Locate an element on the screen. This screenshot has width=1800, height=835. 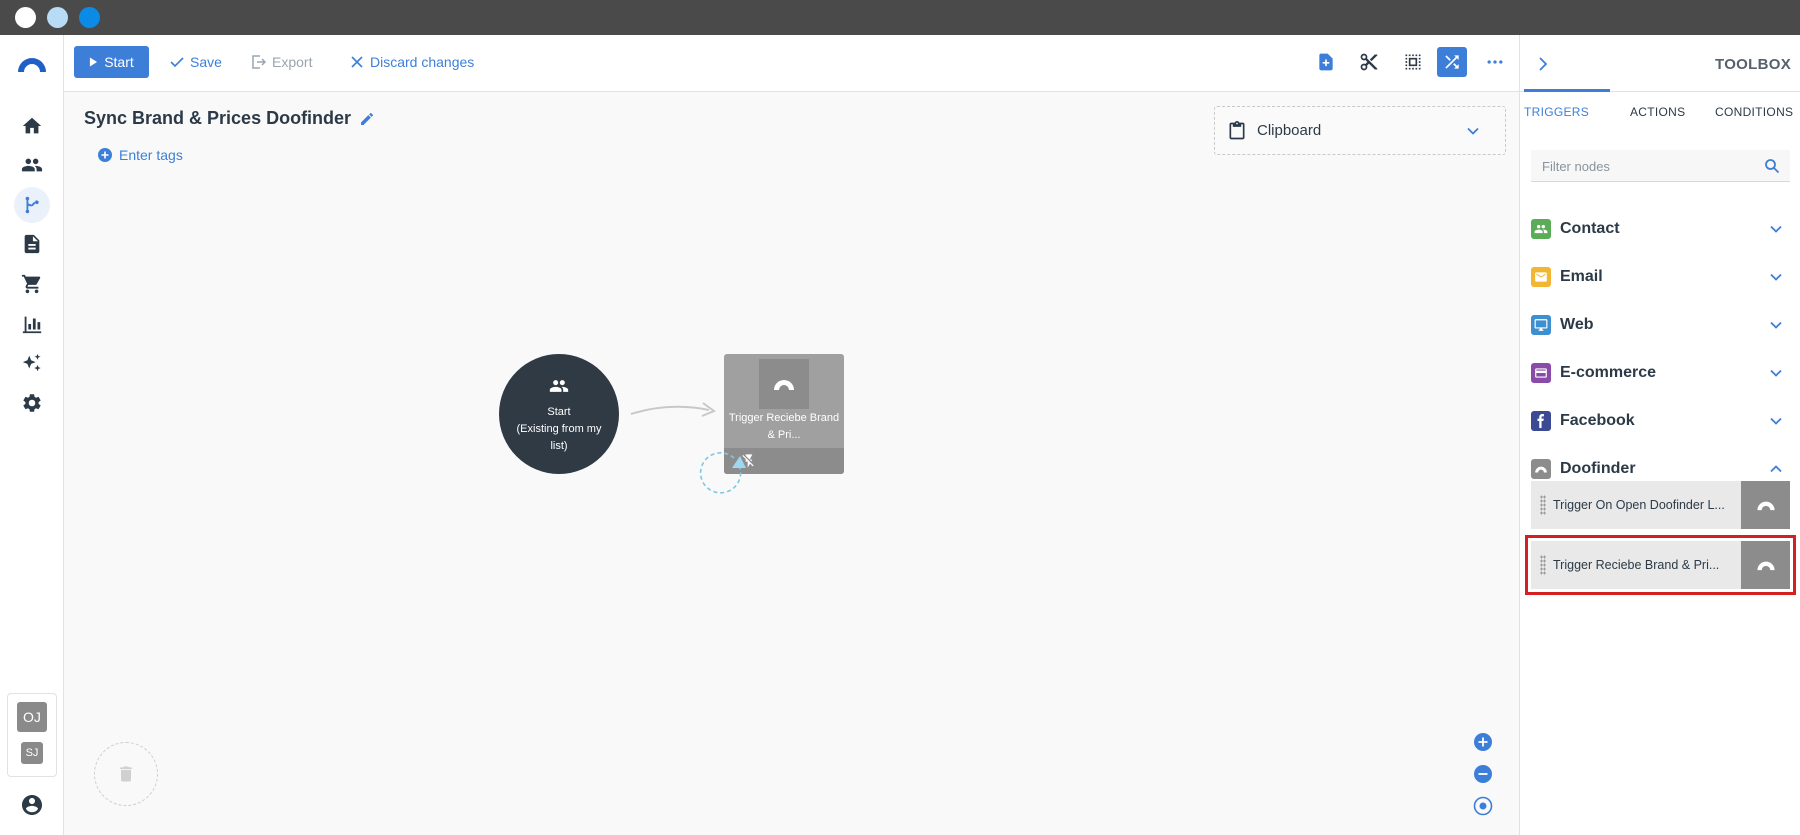
save-button: Save is located at coordinates (196, 62).